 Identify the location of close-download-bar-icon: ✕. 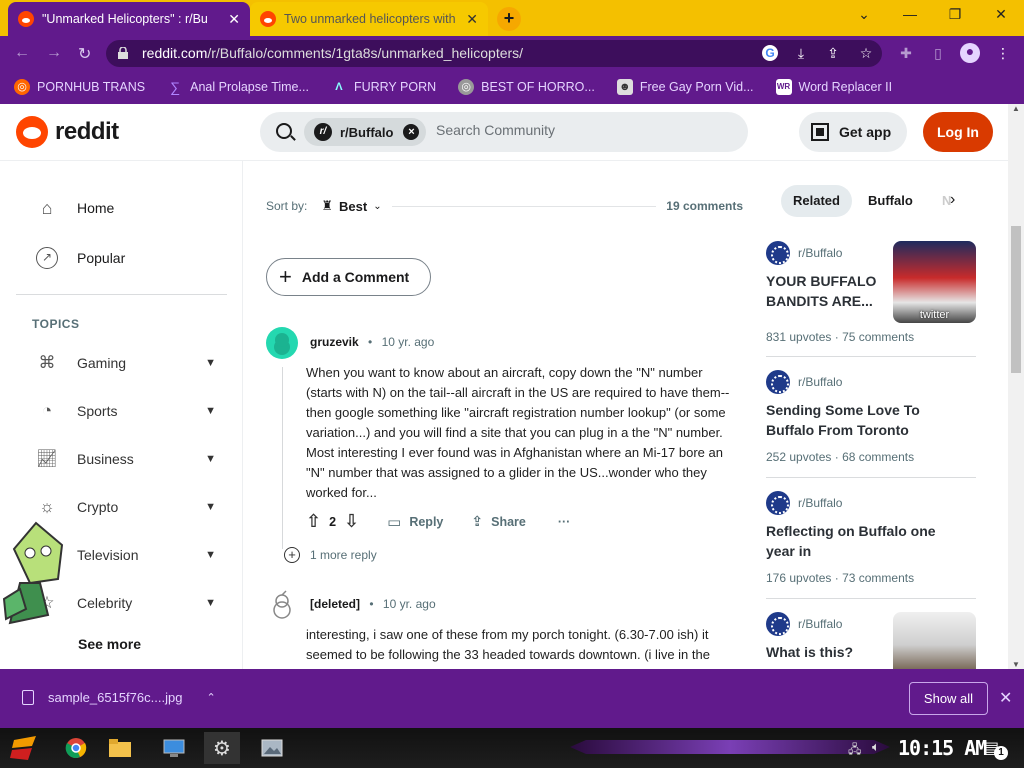
(1005, 698).